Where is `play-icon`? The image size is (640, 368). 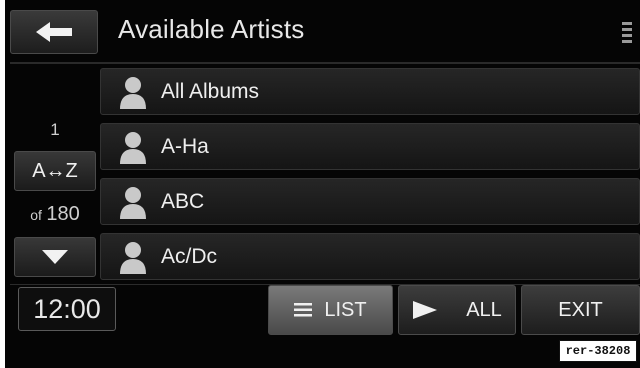 play-icon is located at coordinates (425, 310).